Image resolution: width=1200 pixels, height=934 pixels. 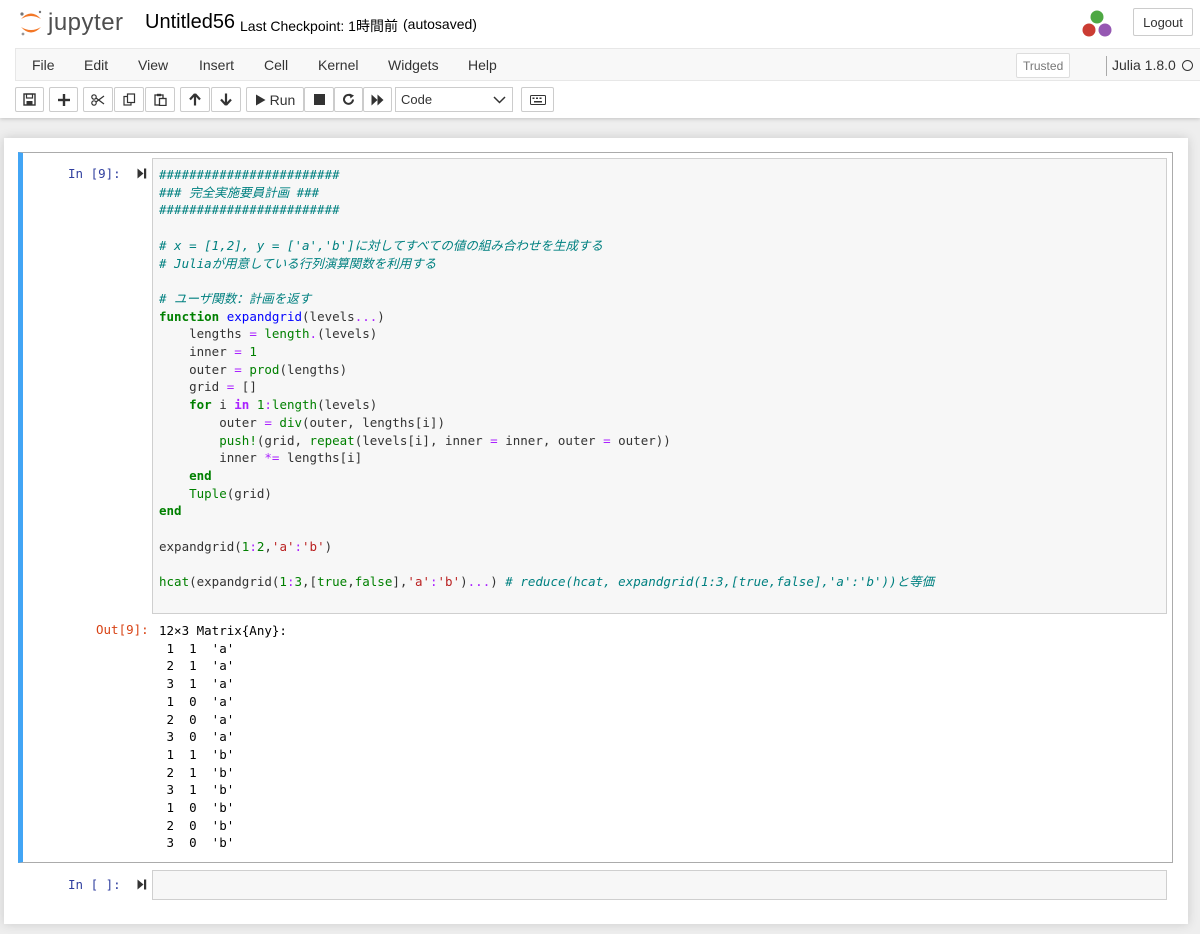 I want to click on output-line: 3 0 'b', so click(x=197, y=843).